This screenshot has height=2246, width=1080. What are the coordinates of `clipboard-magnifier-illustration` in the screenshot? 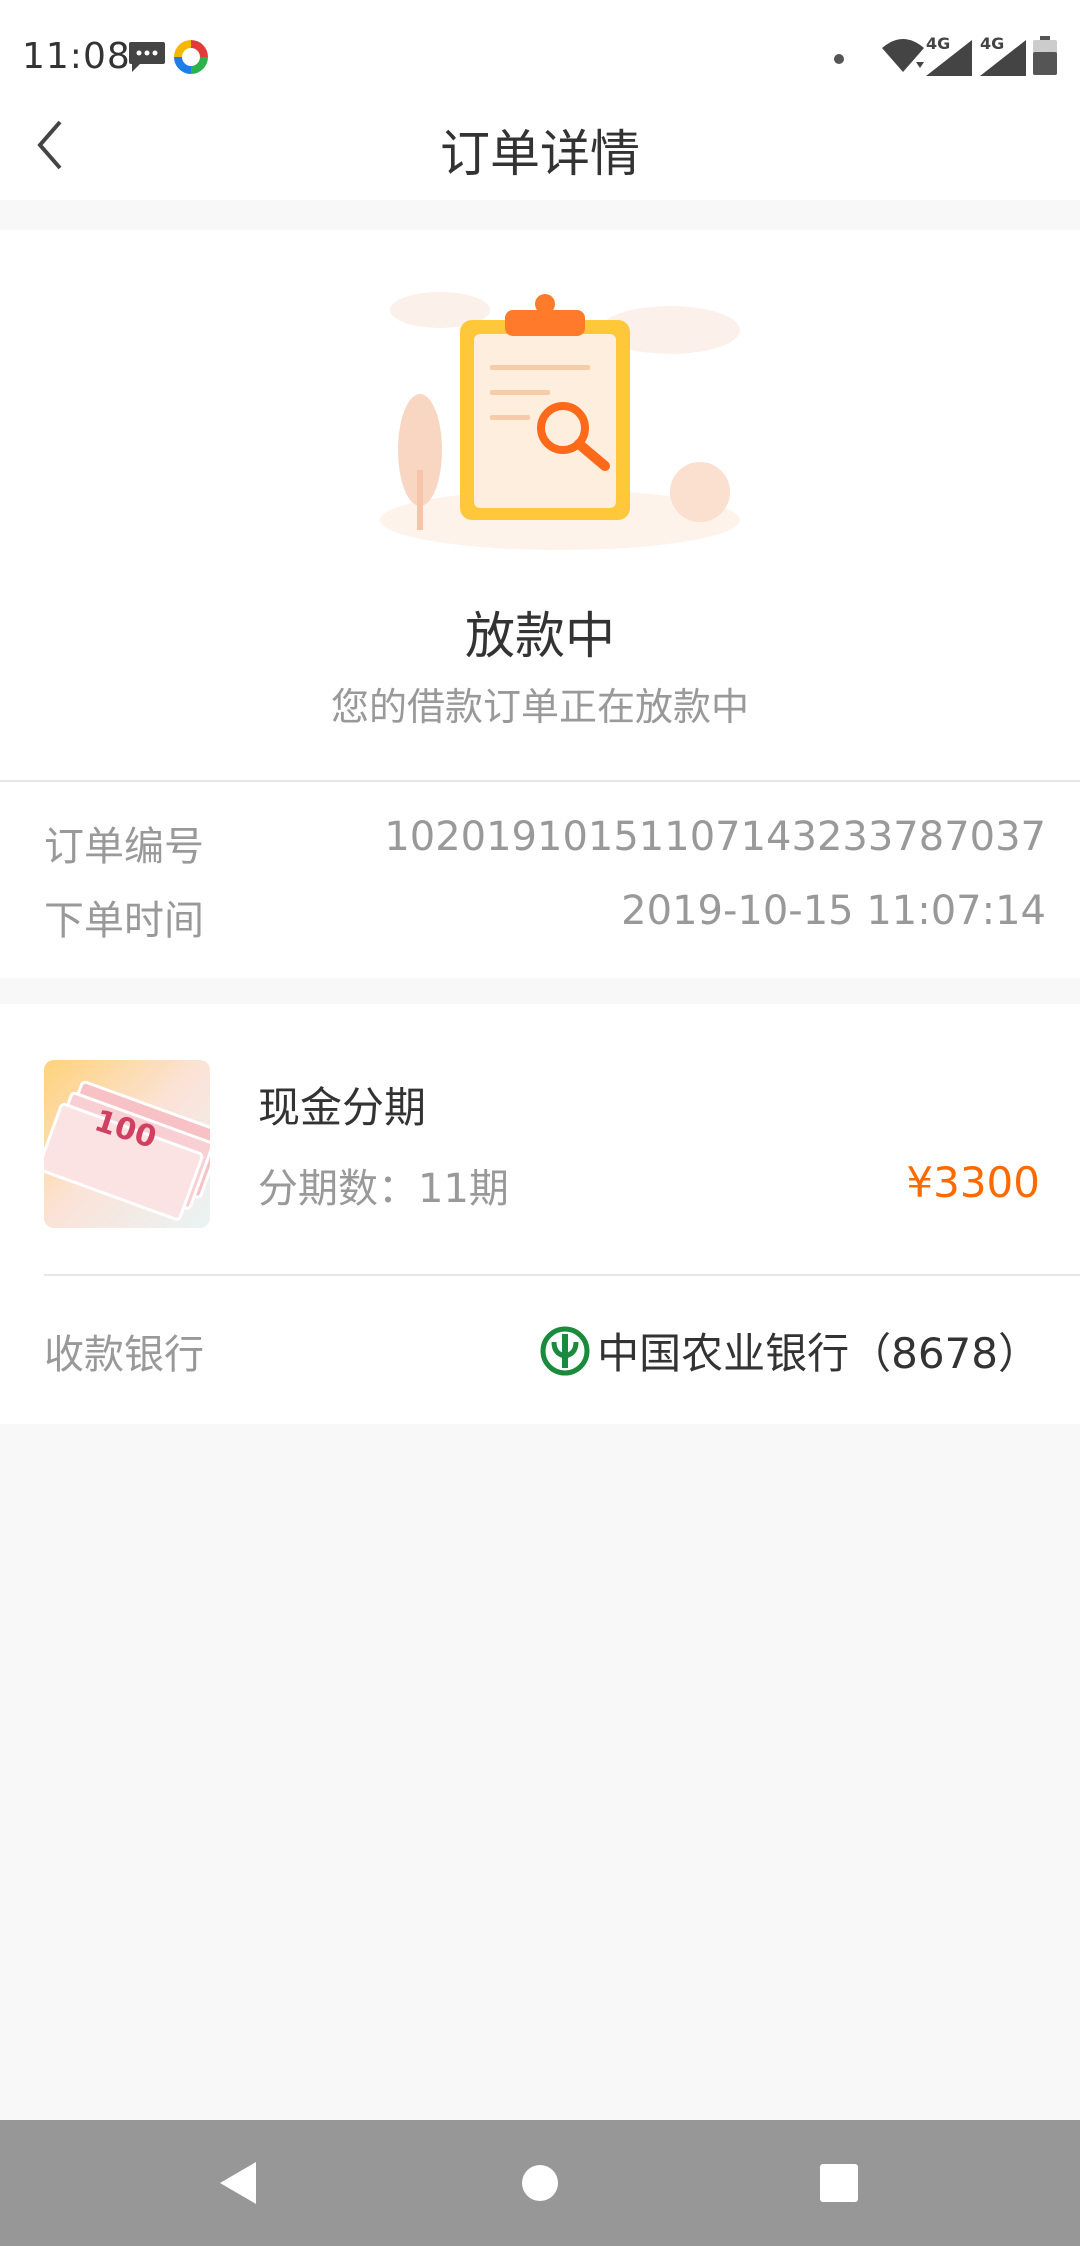 It's located at (560, 422).